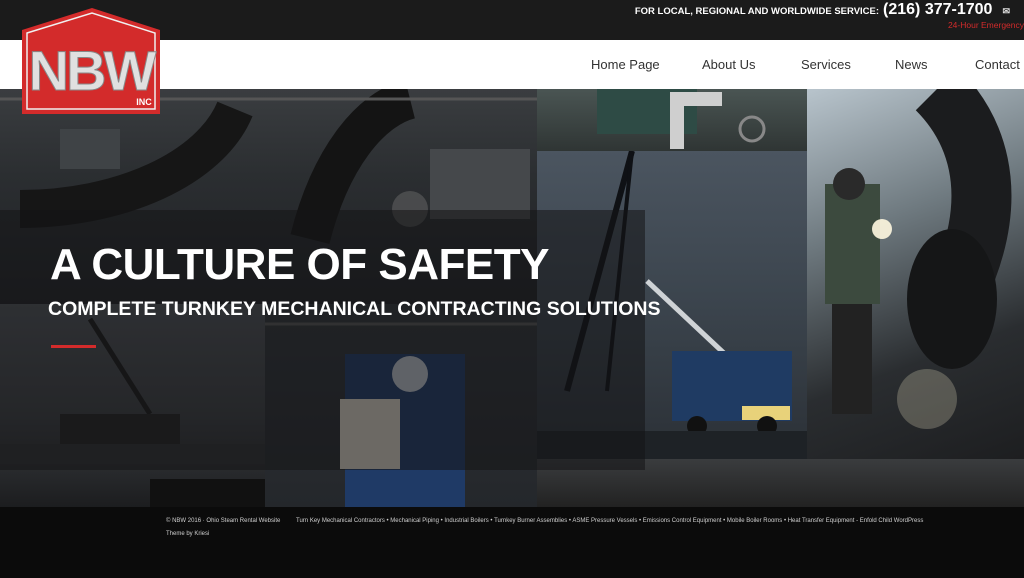 The height and width of the screenshot is (578, 1024). Describe the element at coordinates (681, 119) in the screenshot. I see `tank-pipes` at that location.